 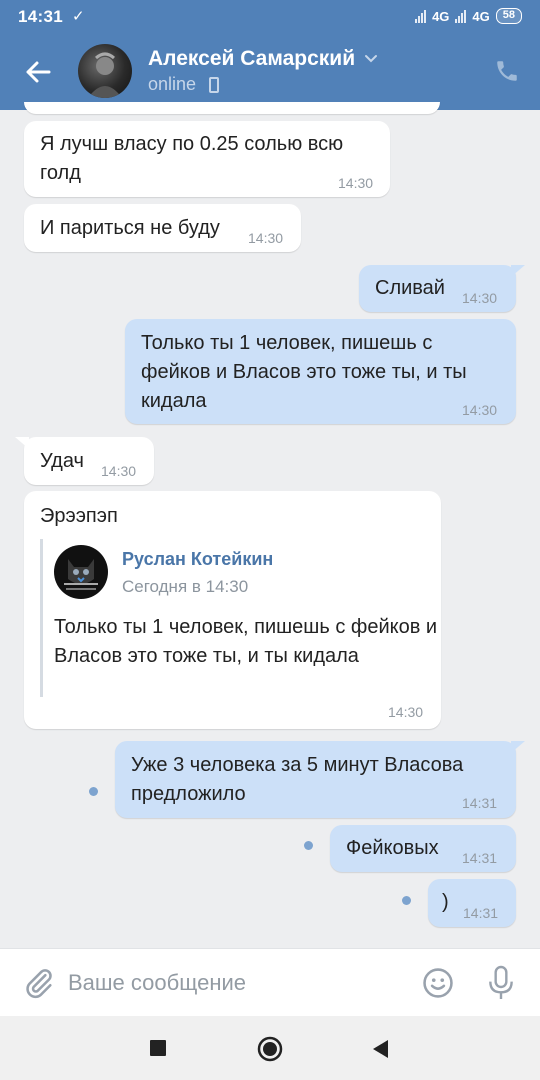 I want to click on message-text: И париться не буду, so click(x=130, y=228).